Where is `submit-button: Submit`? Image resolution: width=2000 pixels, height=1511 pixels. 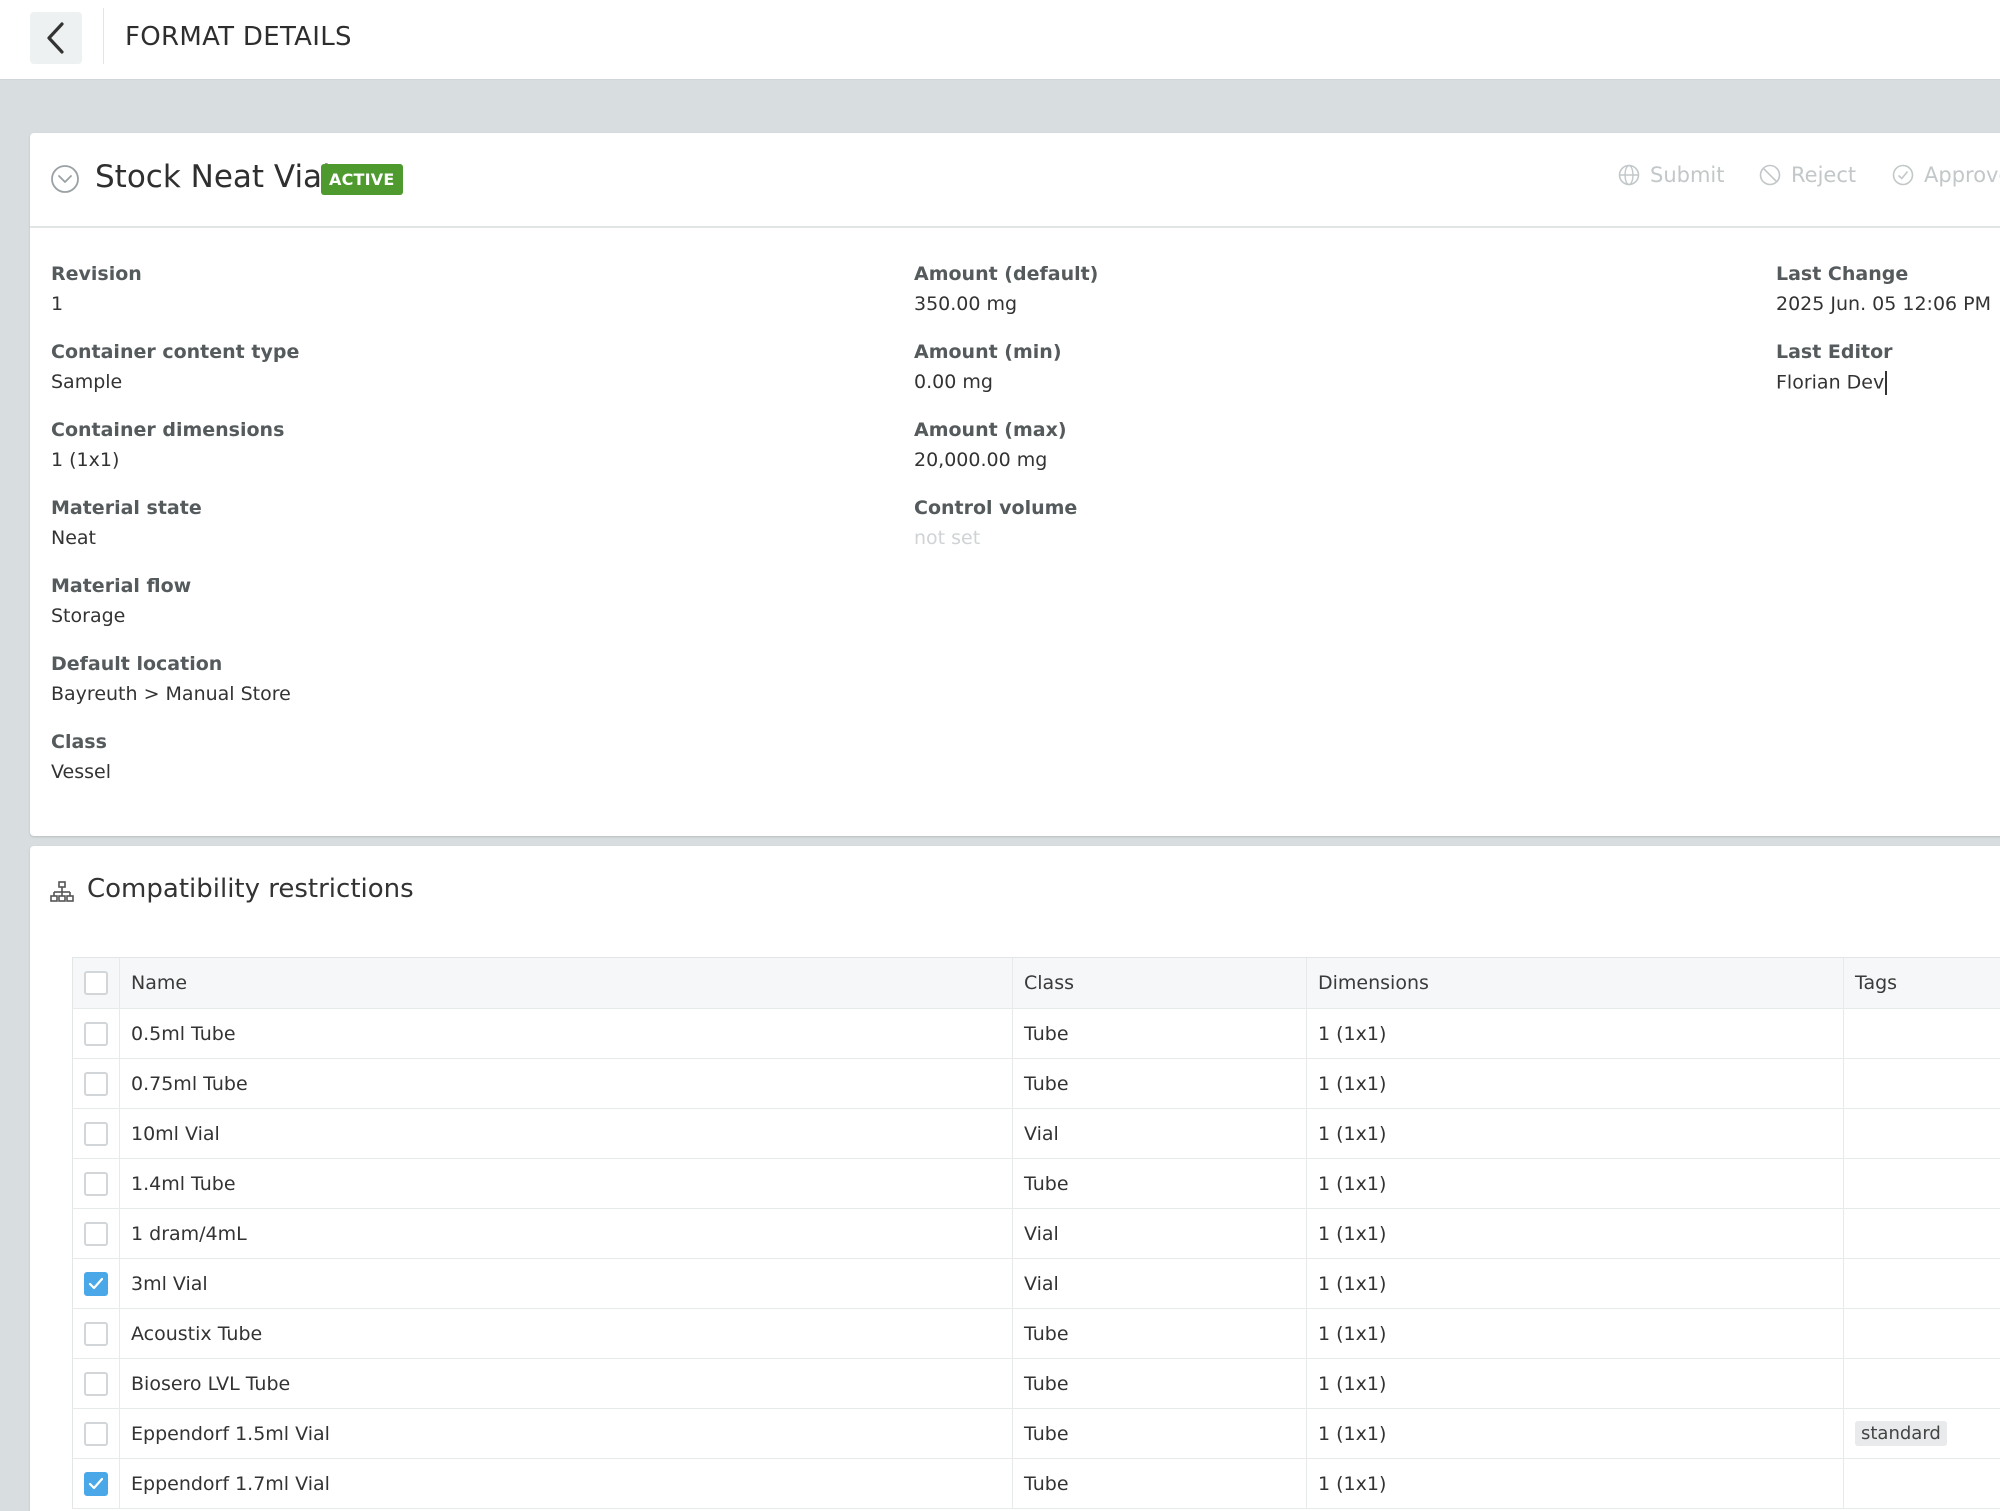
submit-button: Submit is located at coordinates (1671, 175).